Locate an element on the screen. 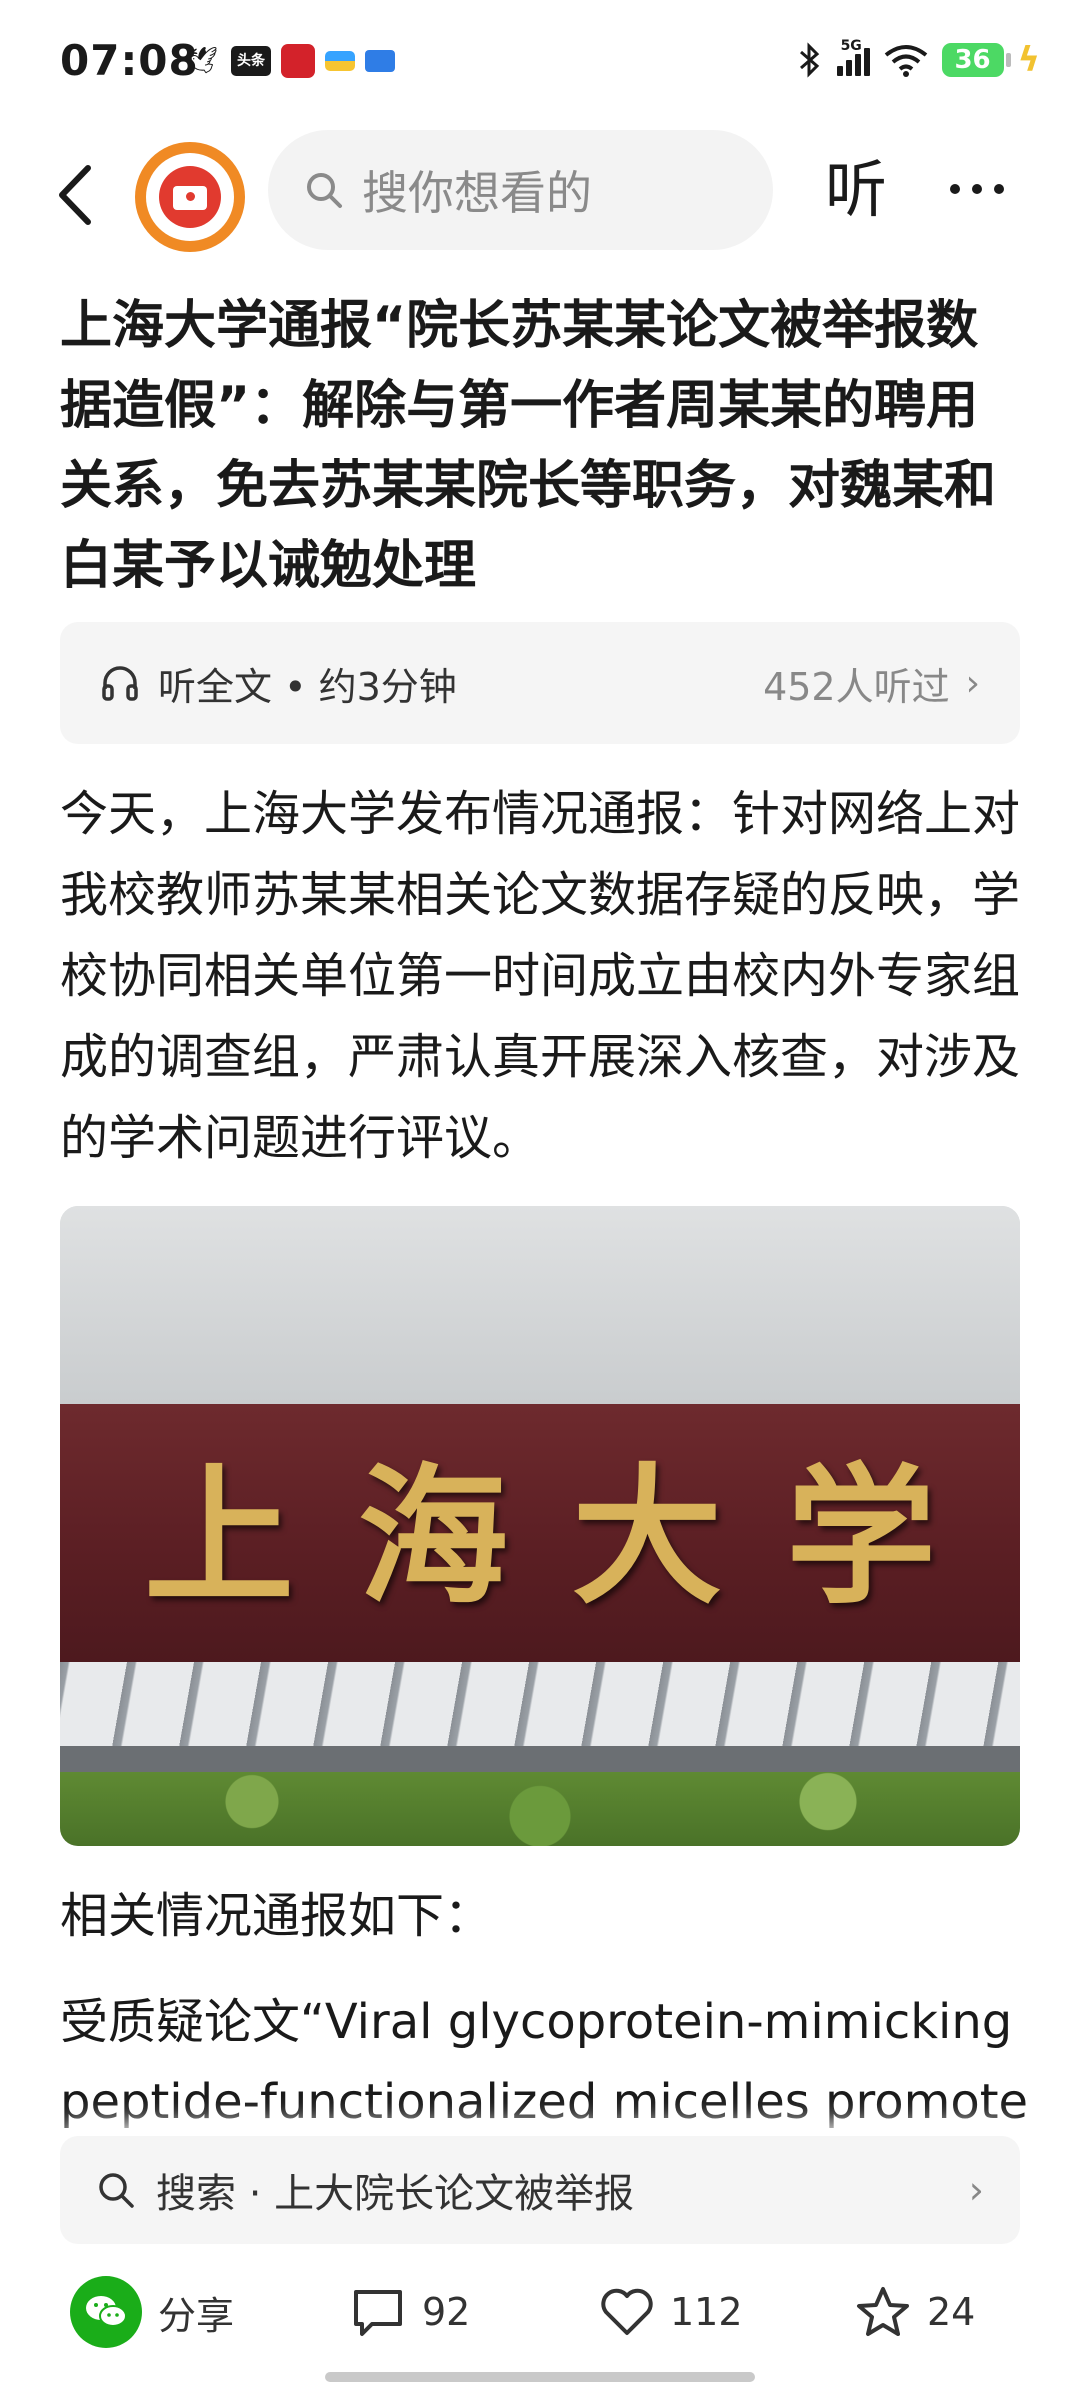 This screenshot has height=2392, width=1080. listener-count: 452人听过 is located at coordinates (856, 686).